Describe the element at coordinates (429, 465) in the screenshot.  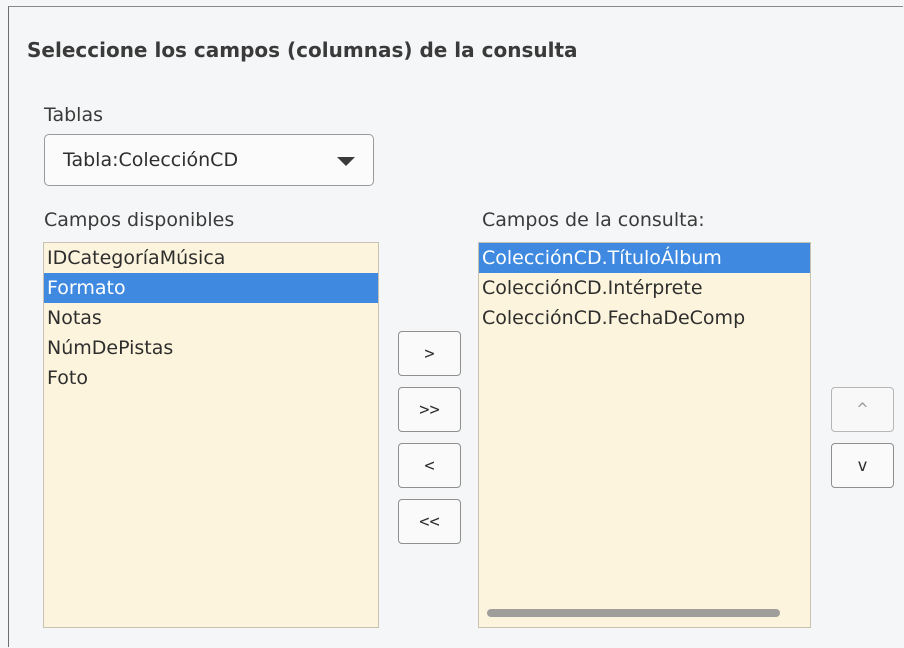
I see `remove-field-button: <` at that location.